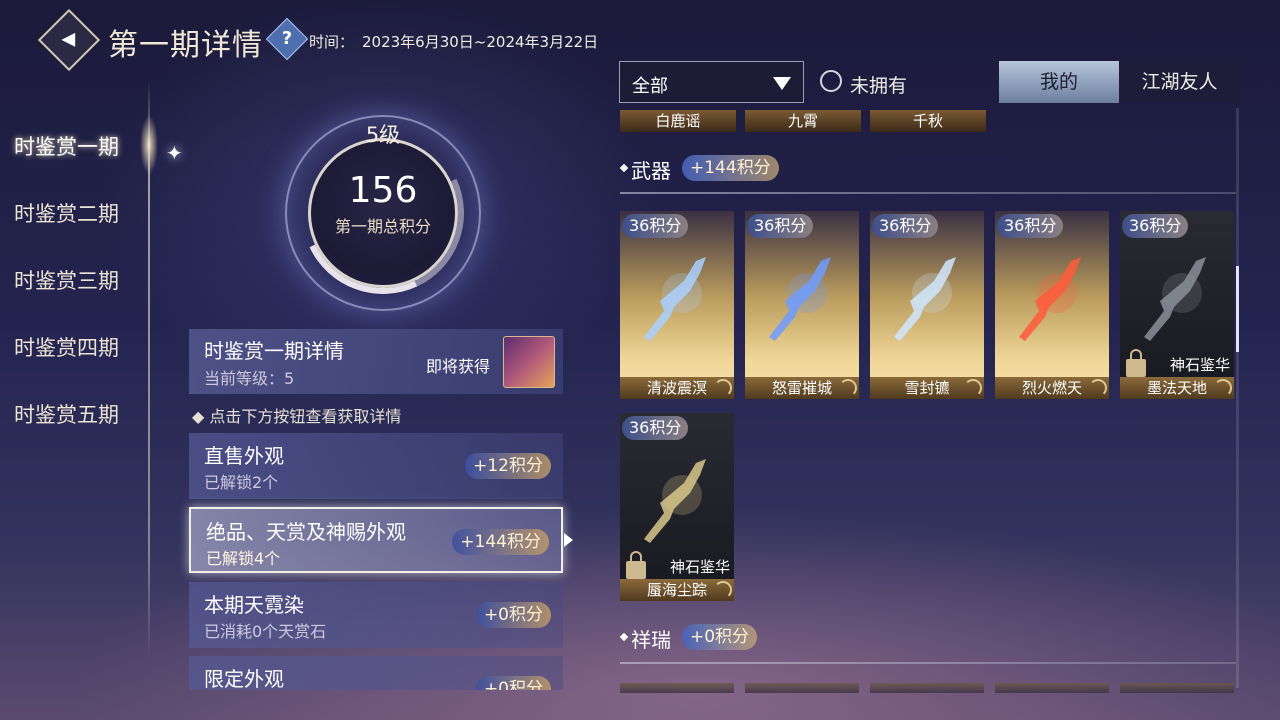 The image size is (1280, 720). What do you see at coordinates (500, 542) in the screenshot?
I see `category-points: +144积分` at bounding box center [500, 542].